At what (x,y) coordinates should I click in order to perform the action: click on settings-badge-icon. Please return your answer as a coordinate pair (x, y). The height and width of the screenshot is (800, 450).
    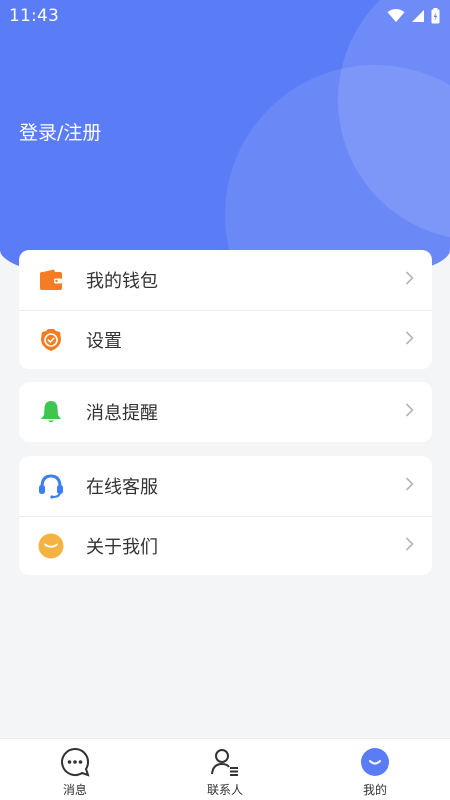
    Looking at the image, I should click on (51, 340).